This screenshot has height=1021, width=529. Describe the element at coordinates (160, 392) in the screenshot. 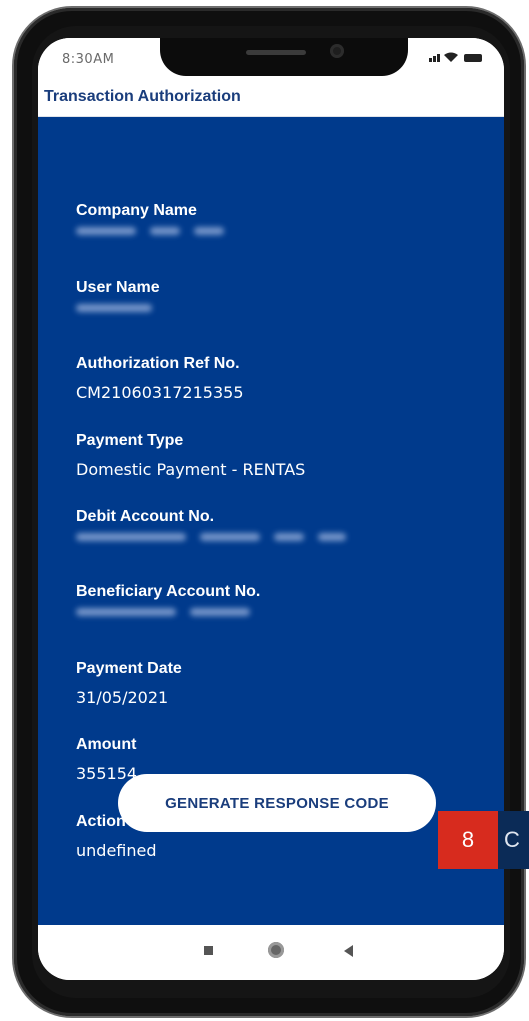

I see `field-value: CM21060317215355` at that location.